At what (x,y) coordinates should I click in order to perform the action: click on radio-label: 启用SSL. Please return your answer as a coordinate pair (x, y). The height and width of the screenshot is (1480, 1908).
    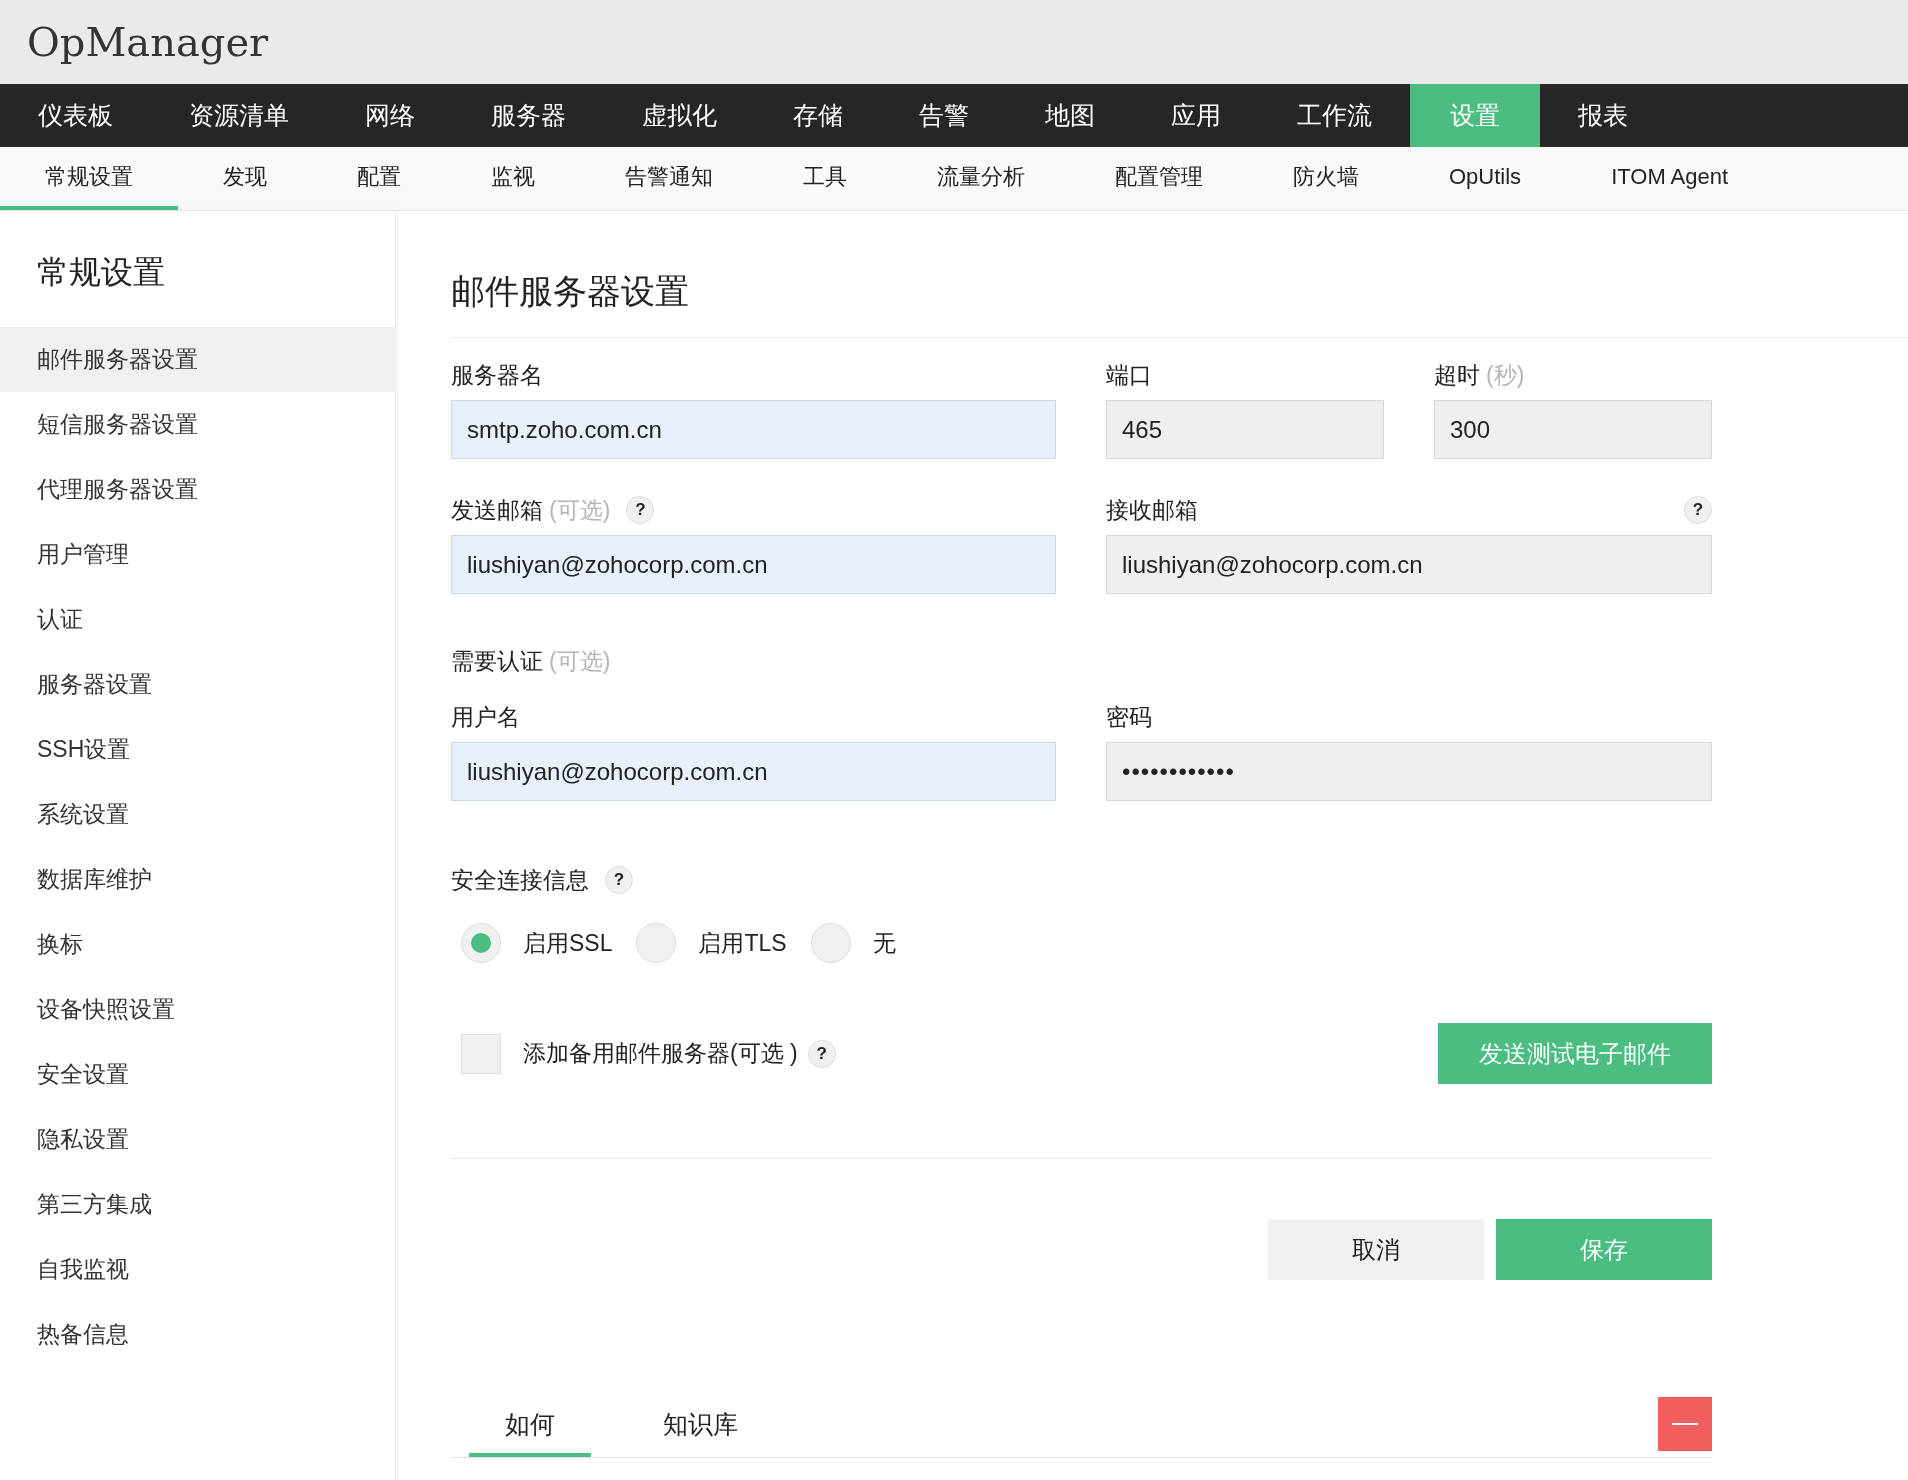
    Looking at the image, I should click on (568, 943).